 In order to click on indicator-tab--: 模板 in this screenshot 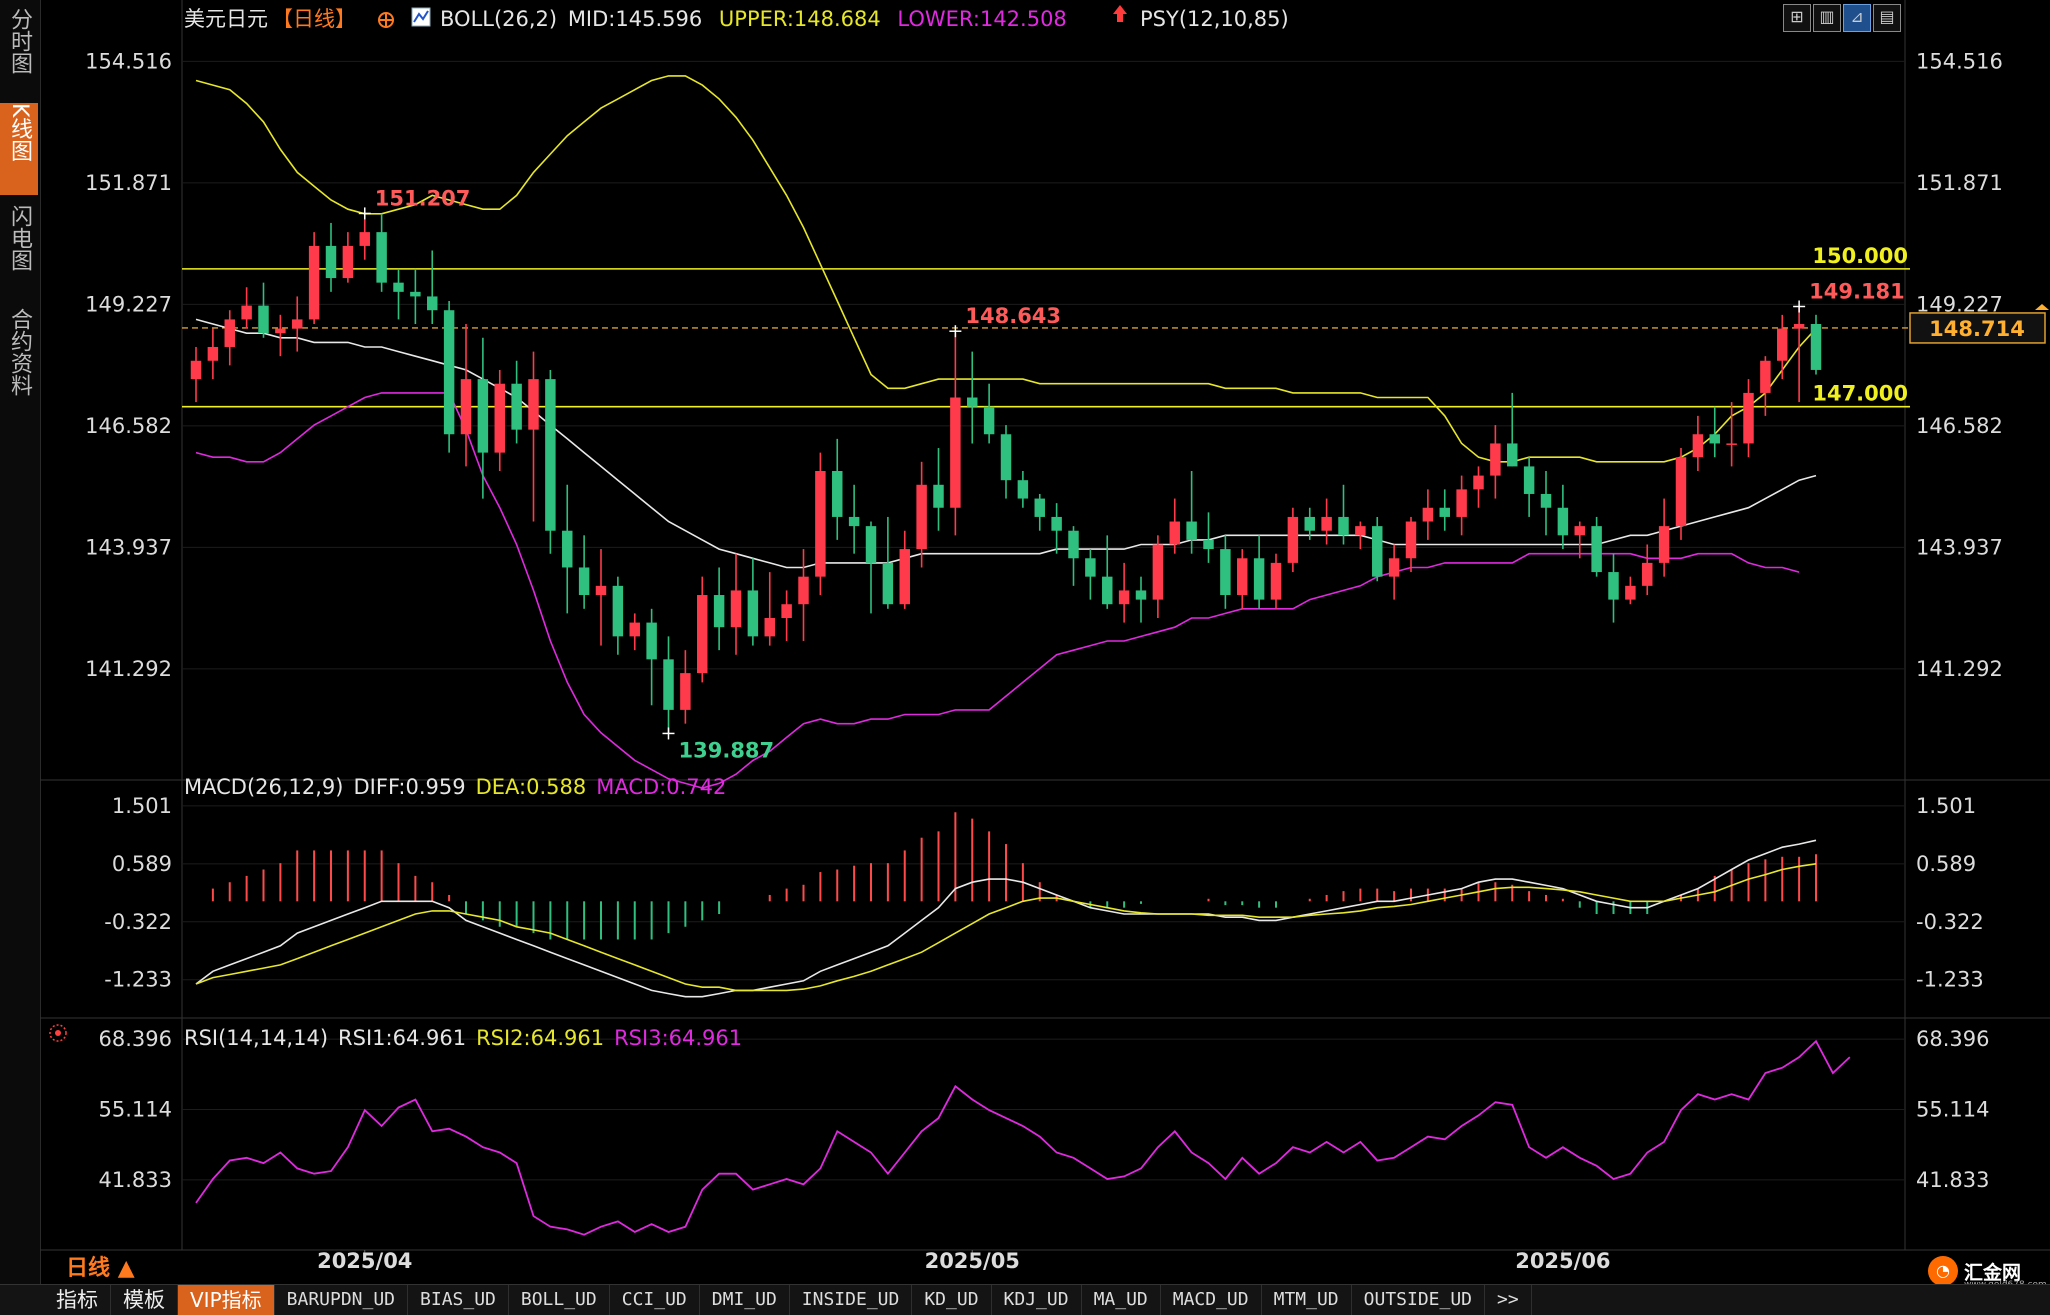, I will do `click(144, 1300)`.